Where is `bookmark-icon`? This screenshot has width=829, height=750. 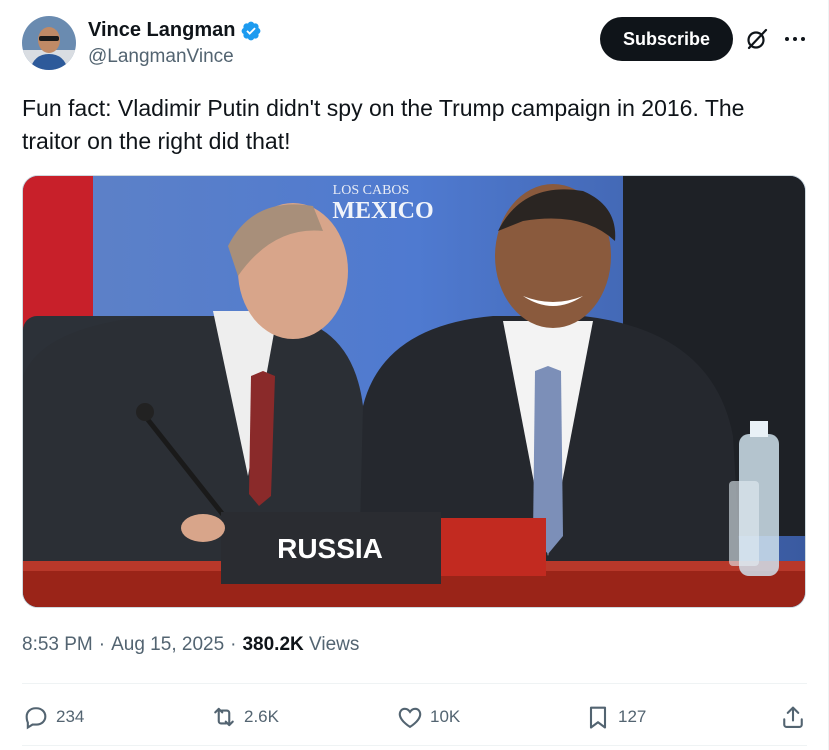
bookmark-icon is located at coordinates (598, 717).